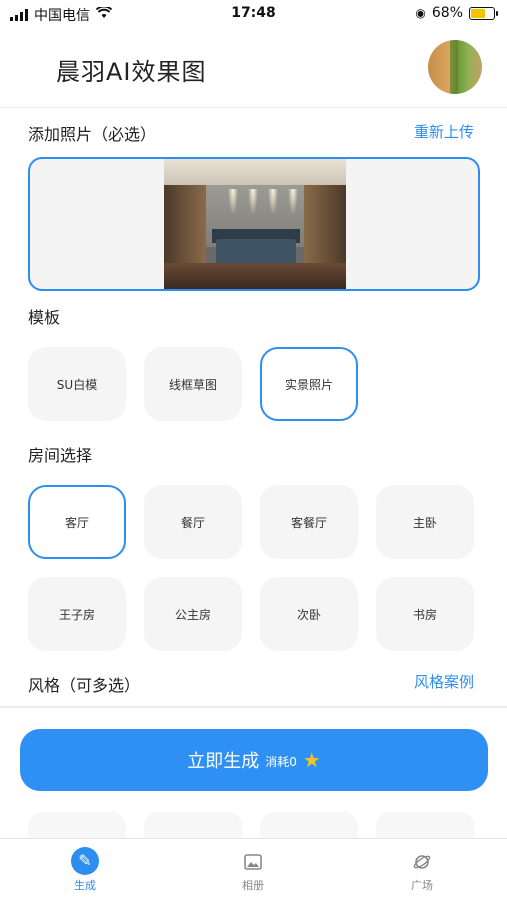 Image resolution: width=507 pixels, height=900 pixels. I want to click on room-option-prince-room: 王子房, so click(77, 614).